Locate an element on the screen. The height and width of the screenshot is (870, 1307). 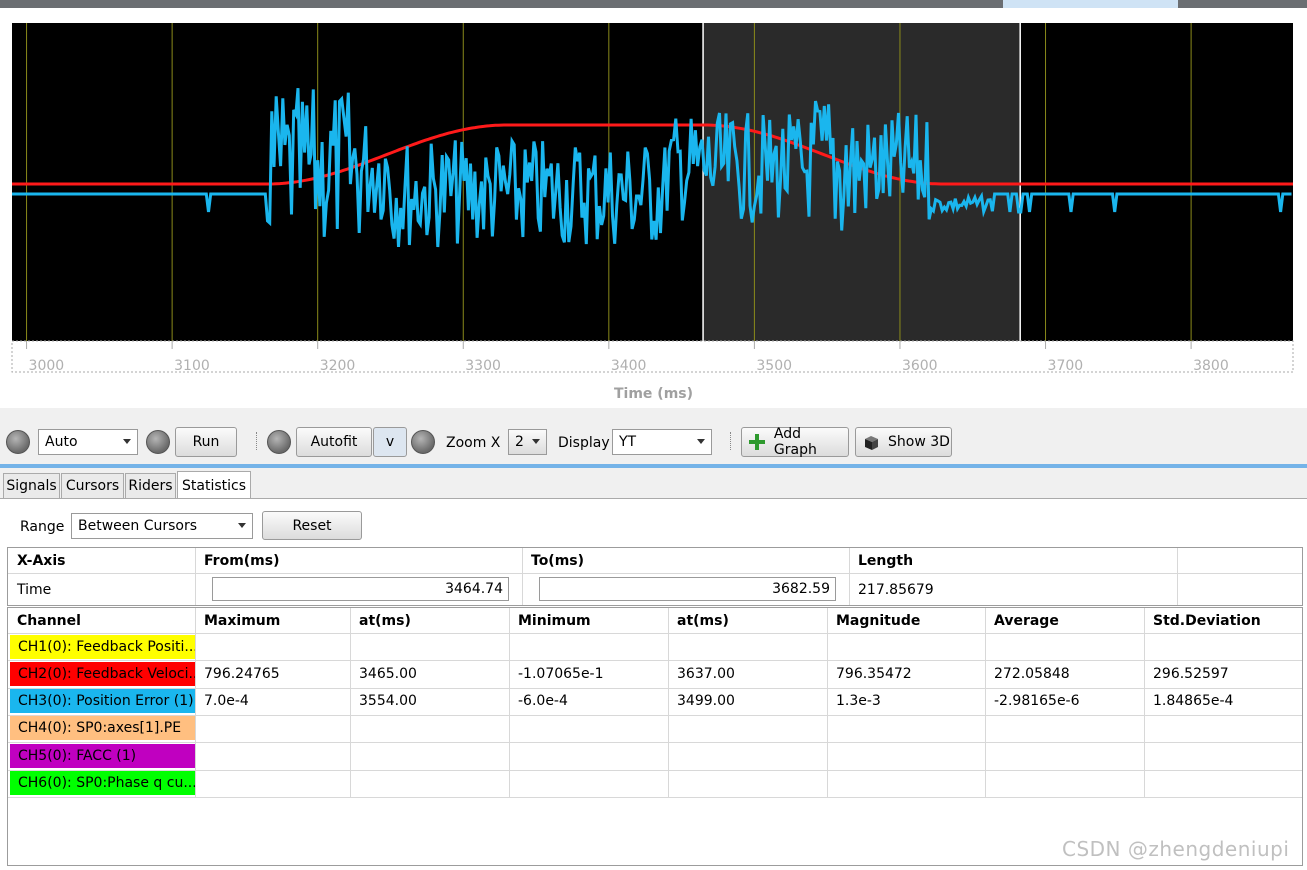
x-tick-label: 3600 is located at coordinates (920, 366).